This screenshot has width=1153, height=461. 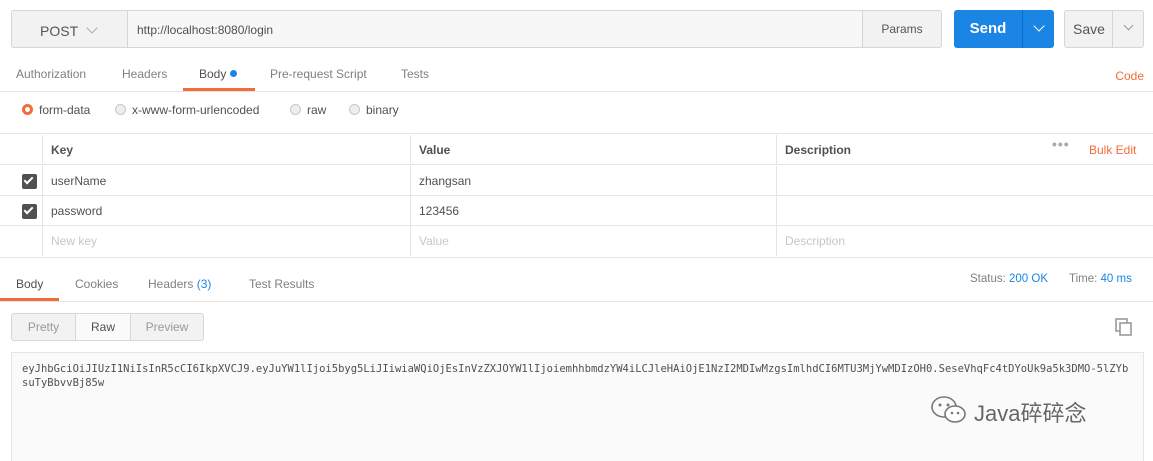 I want to click on url-text: http://localhost:8080/login, so click(x=205, y=30).